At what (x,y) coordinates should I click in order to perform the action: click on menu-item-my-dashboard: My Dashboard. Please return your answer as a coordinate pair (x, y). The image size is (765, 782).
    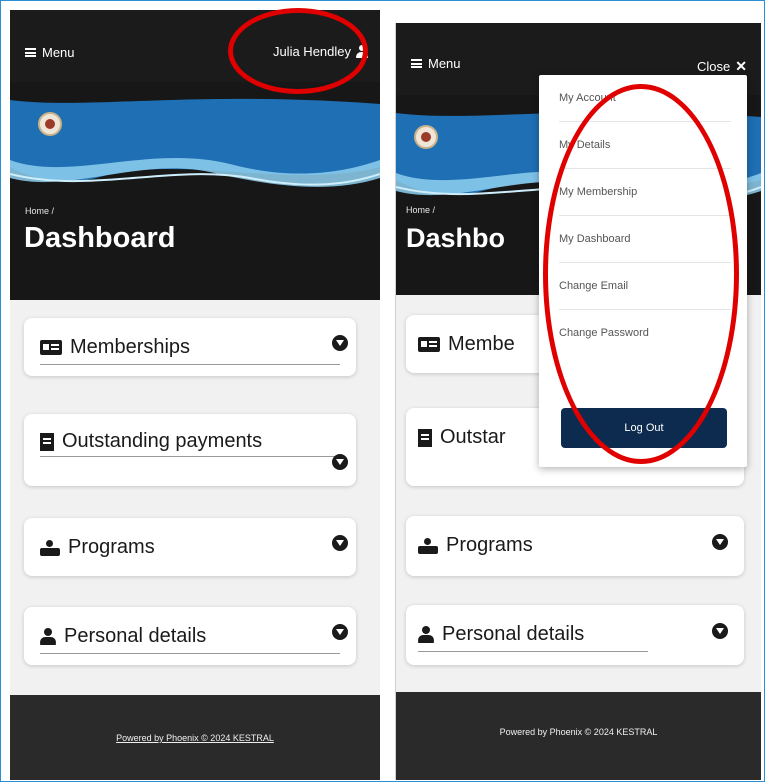
    Looking at the image, I should click on (645, 239).